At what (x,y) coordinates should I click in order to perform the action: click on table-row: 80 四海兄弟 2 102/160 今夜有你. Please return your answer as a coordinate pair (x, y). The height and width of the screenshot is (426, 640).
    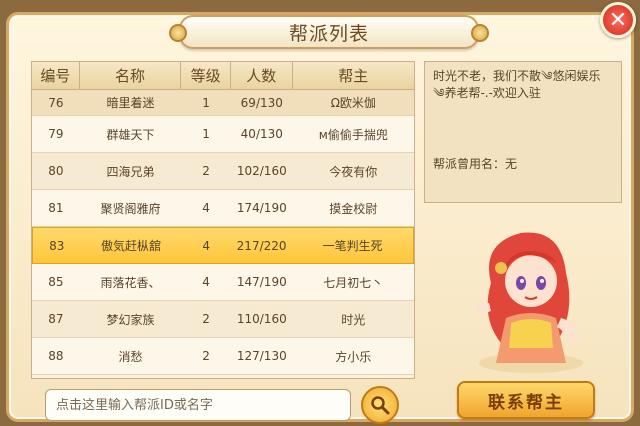
    Looking at the image, I should click on (223, 171).